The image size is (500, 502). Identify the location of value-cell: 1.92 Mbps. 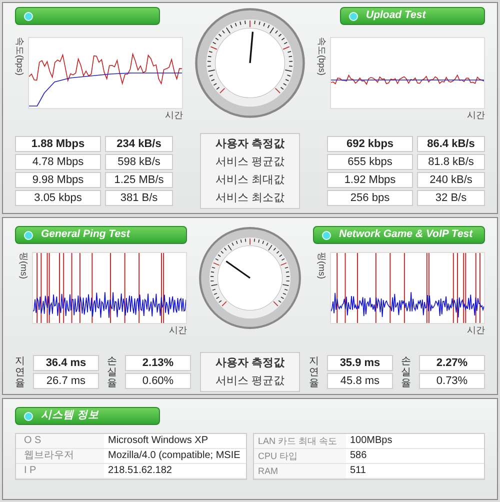
(370, 180).